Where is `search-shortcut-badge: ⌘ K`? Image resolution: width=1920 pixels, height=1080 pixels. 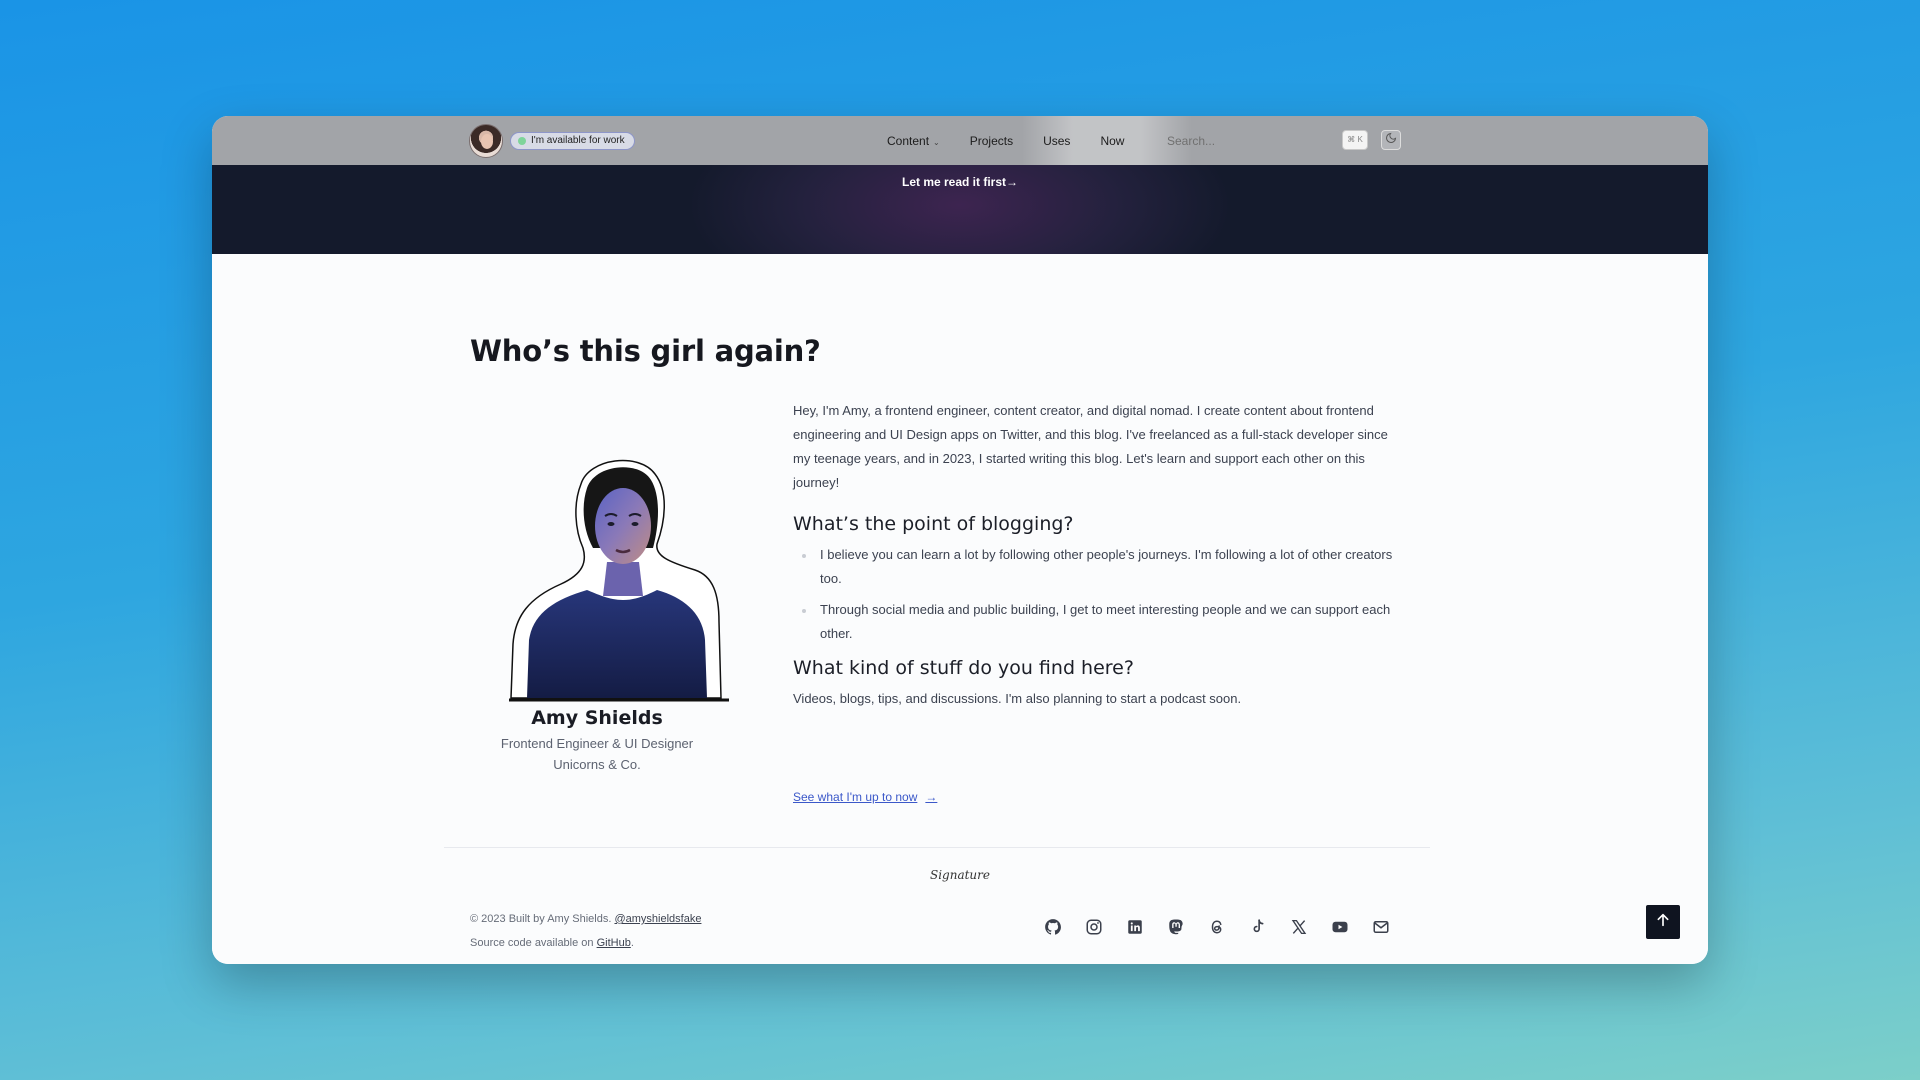 search-shortcut-badge: ⌘ K is located at coordinates (1355, 140).